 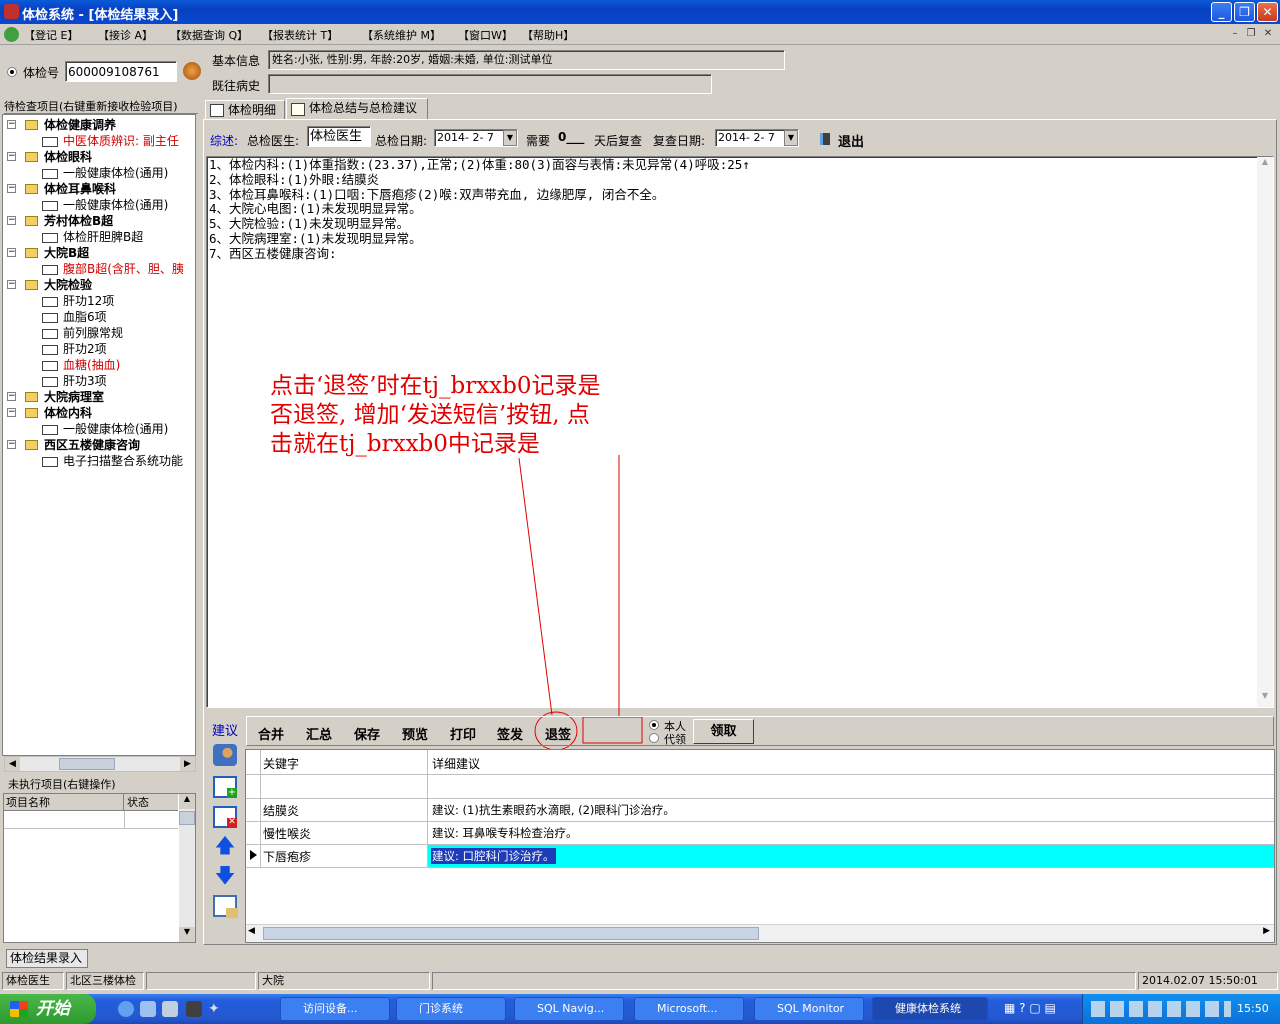 I want to click on down-arrow-icon: 🡇, so click(x=225, y=875).